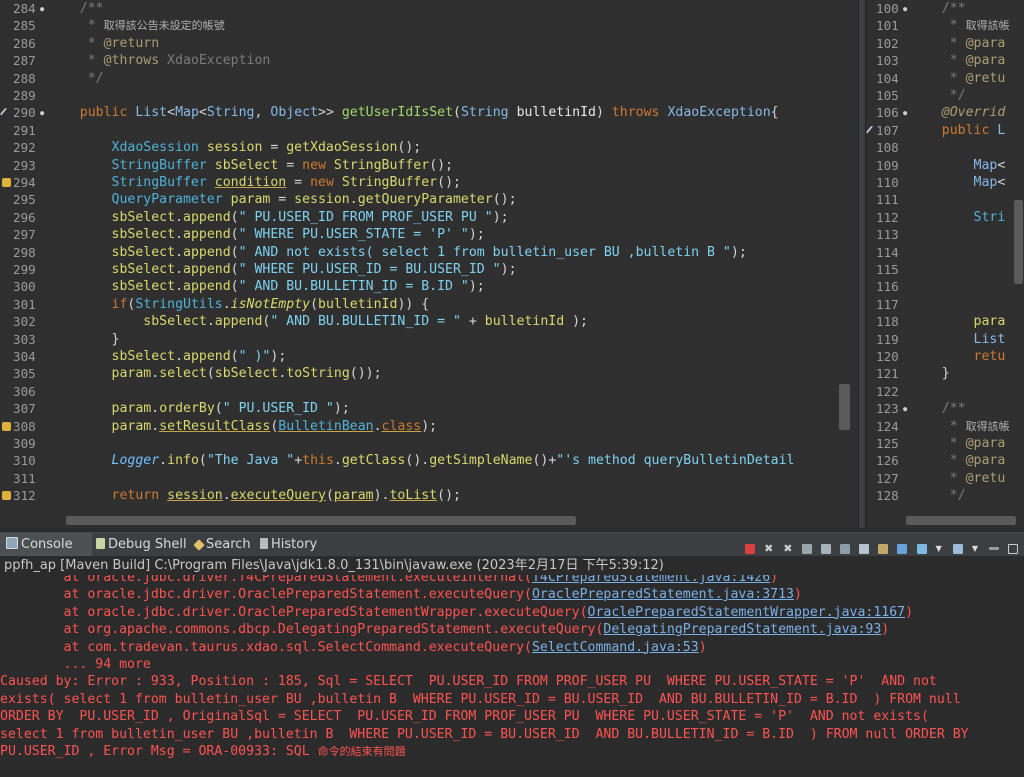 The height and width of the screenshot is (777, 1024). I want to click on code-line: List, so click(958, 339).